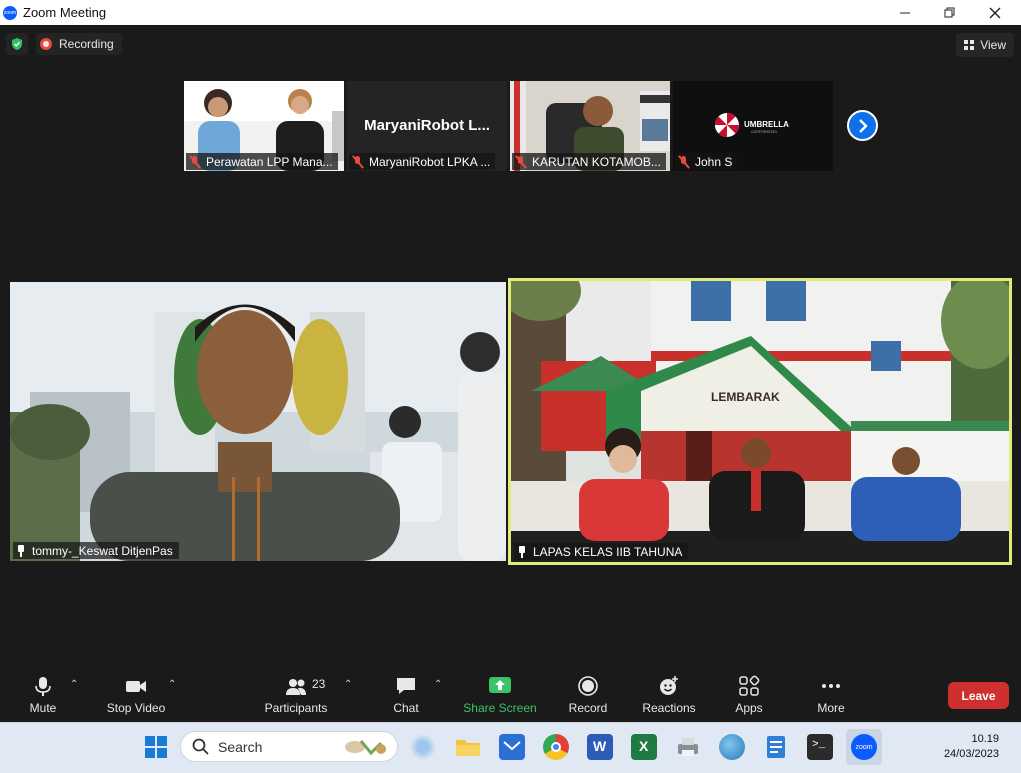 Image resolution: width=1021 pixels, height=773 pixels. What do you see at coordinates (172, 684) in the screenshot?
I see `video-options-caret-icon: ⌃` at bounding box center [172, 684].